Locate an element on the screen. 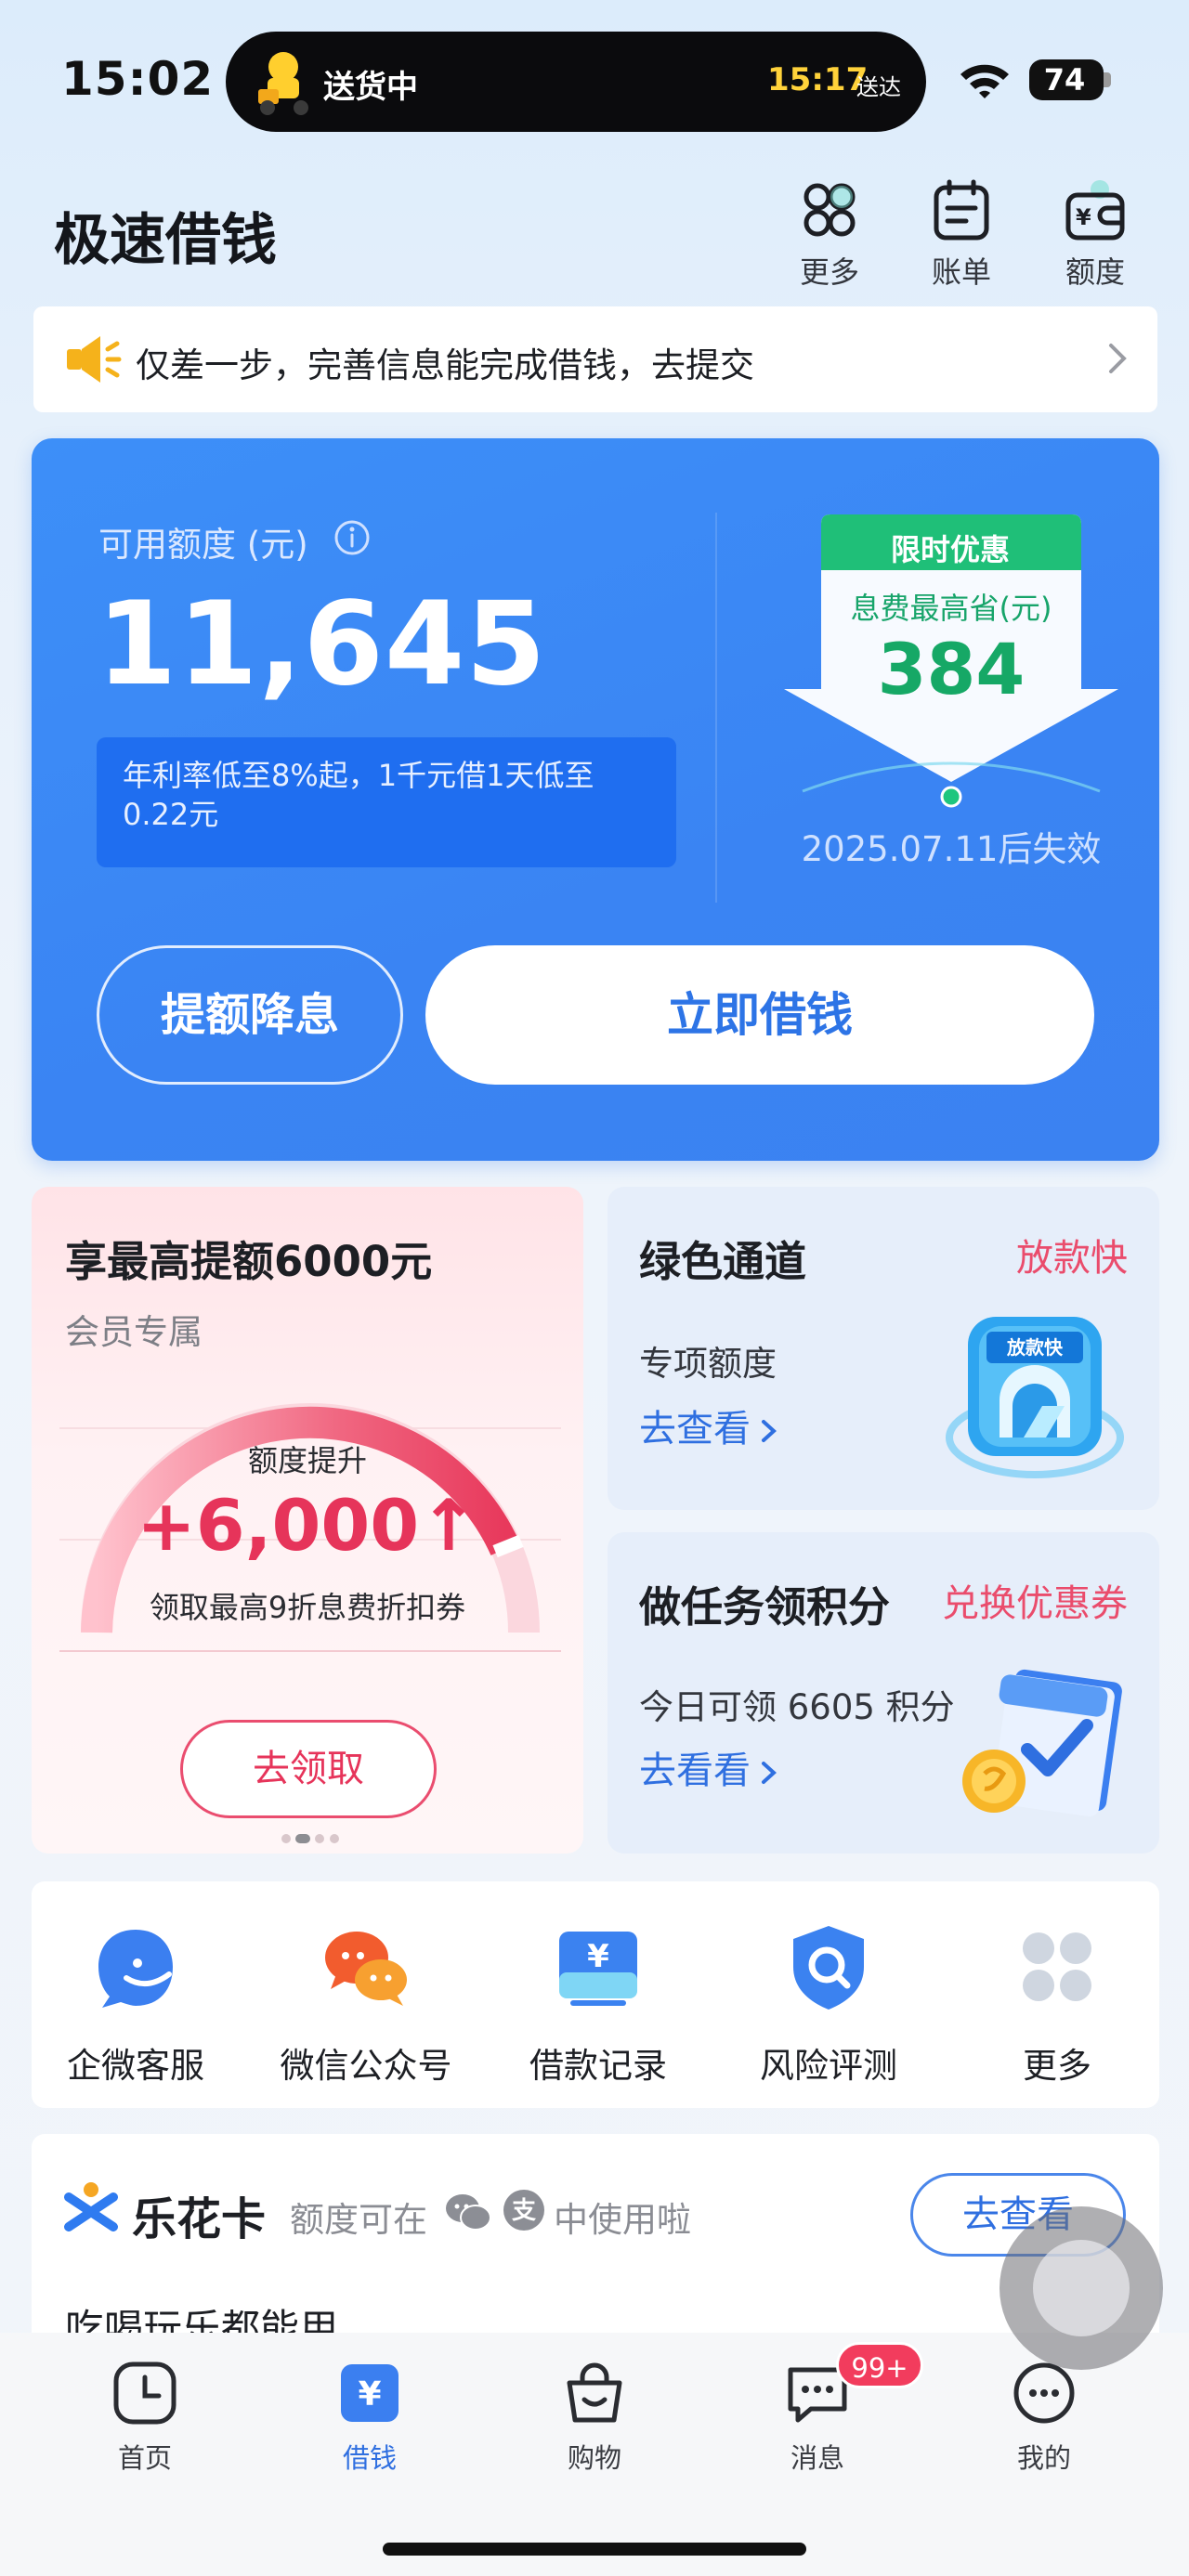 The image size is (1189, 2576). limit-promo-title: 享最高提额6000元 is located at coordinates (249, 1262).